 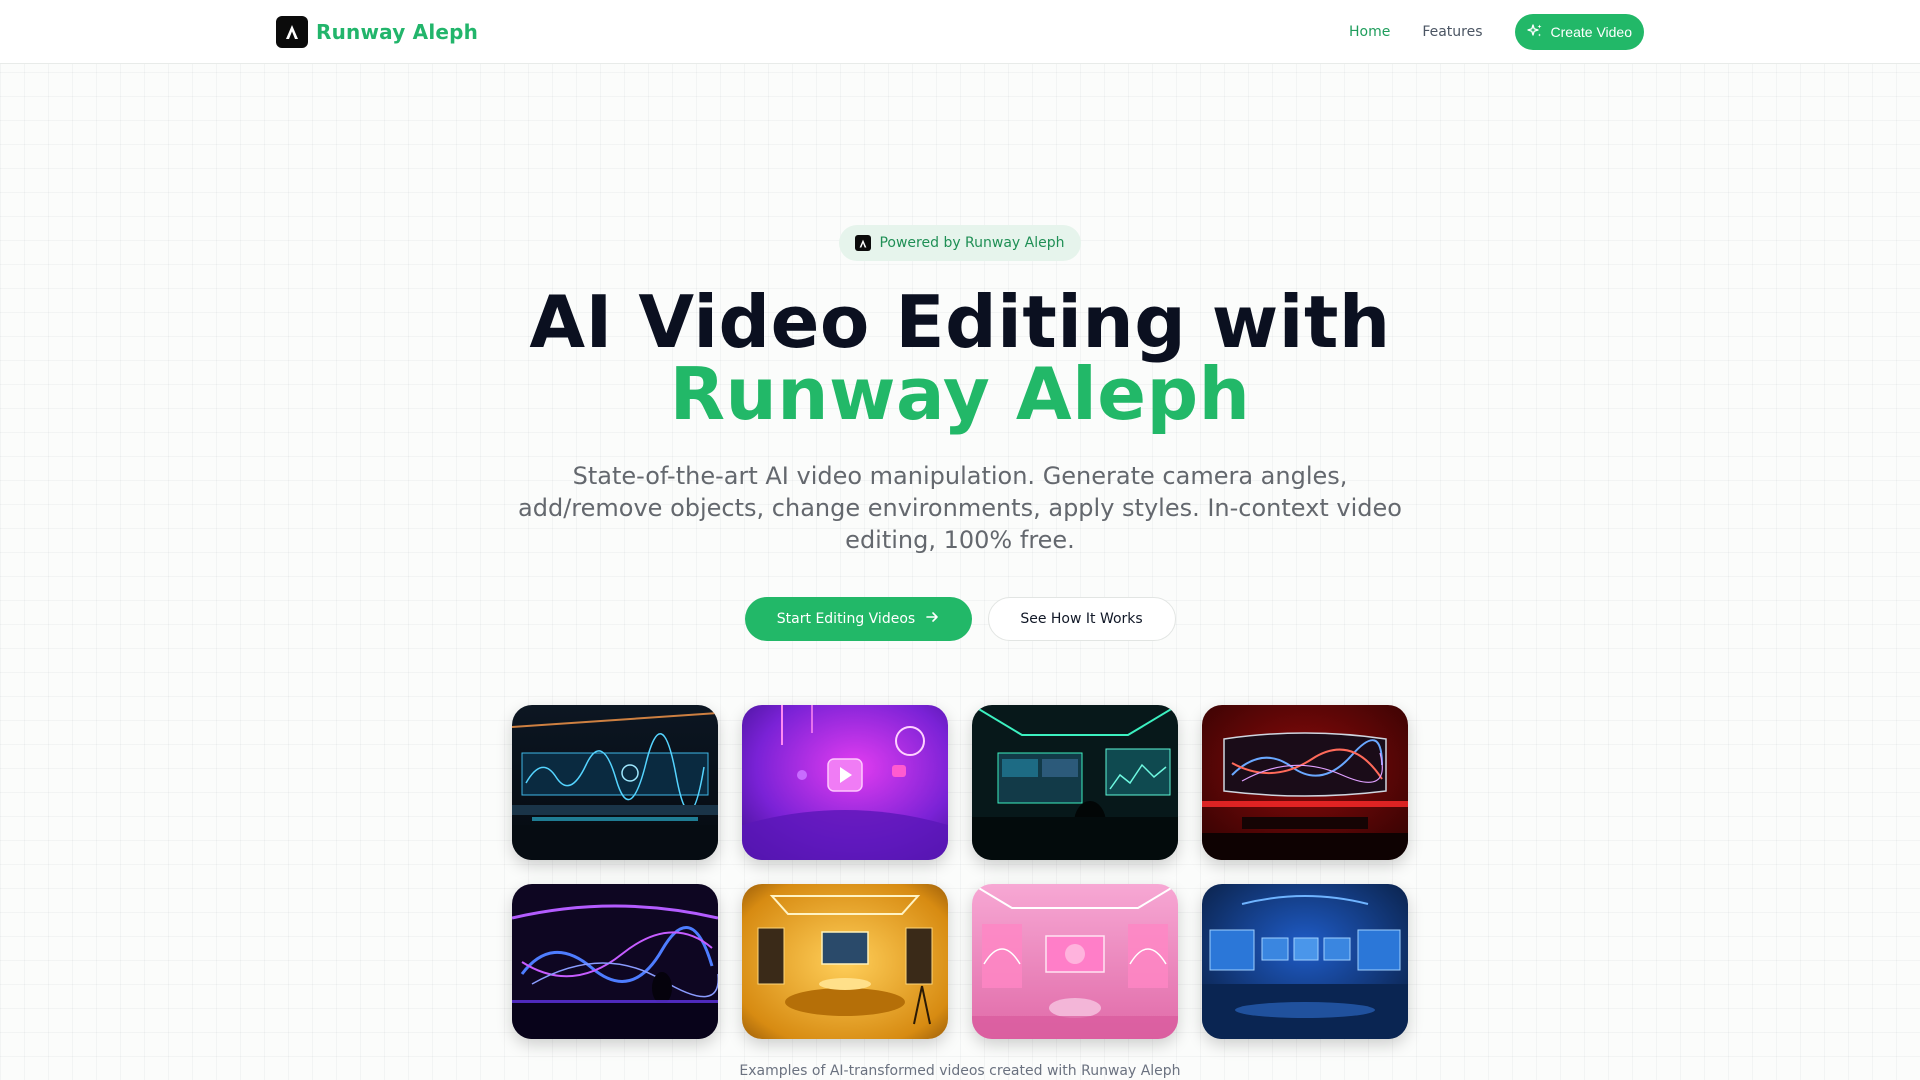 What do you see at coordinates (846, 619) in the screenshot?
I see `start-editing-label: Start Editing Videos` at bounding box center [846, 619].